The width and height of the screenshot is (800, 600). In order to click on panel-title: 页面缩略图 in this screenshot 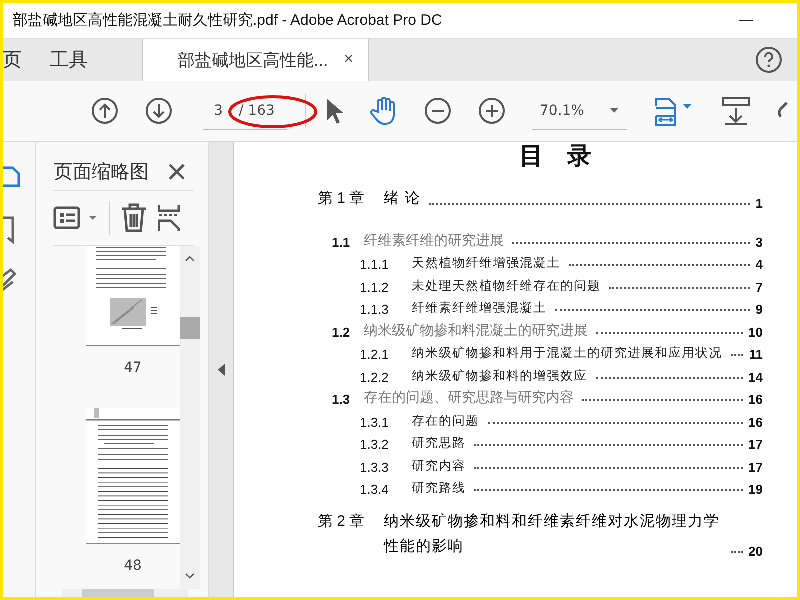, I will do `click(101, 173)`.